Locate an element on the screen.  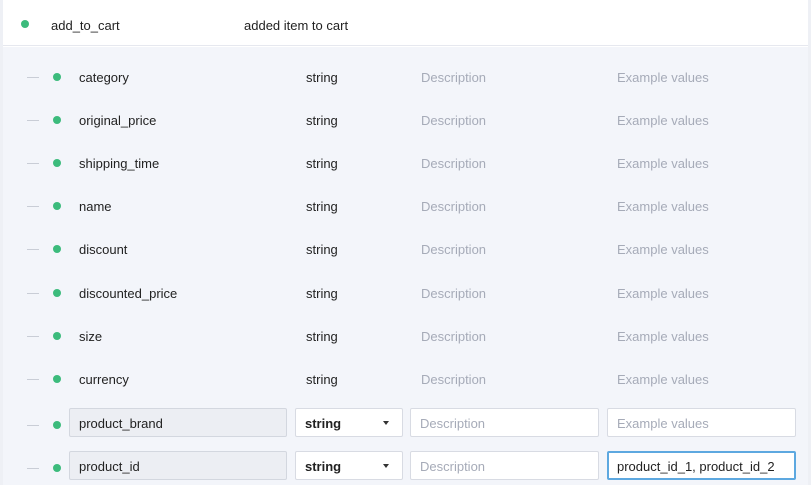
property-name: discounted_price is located at coordinates (128, 293).